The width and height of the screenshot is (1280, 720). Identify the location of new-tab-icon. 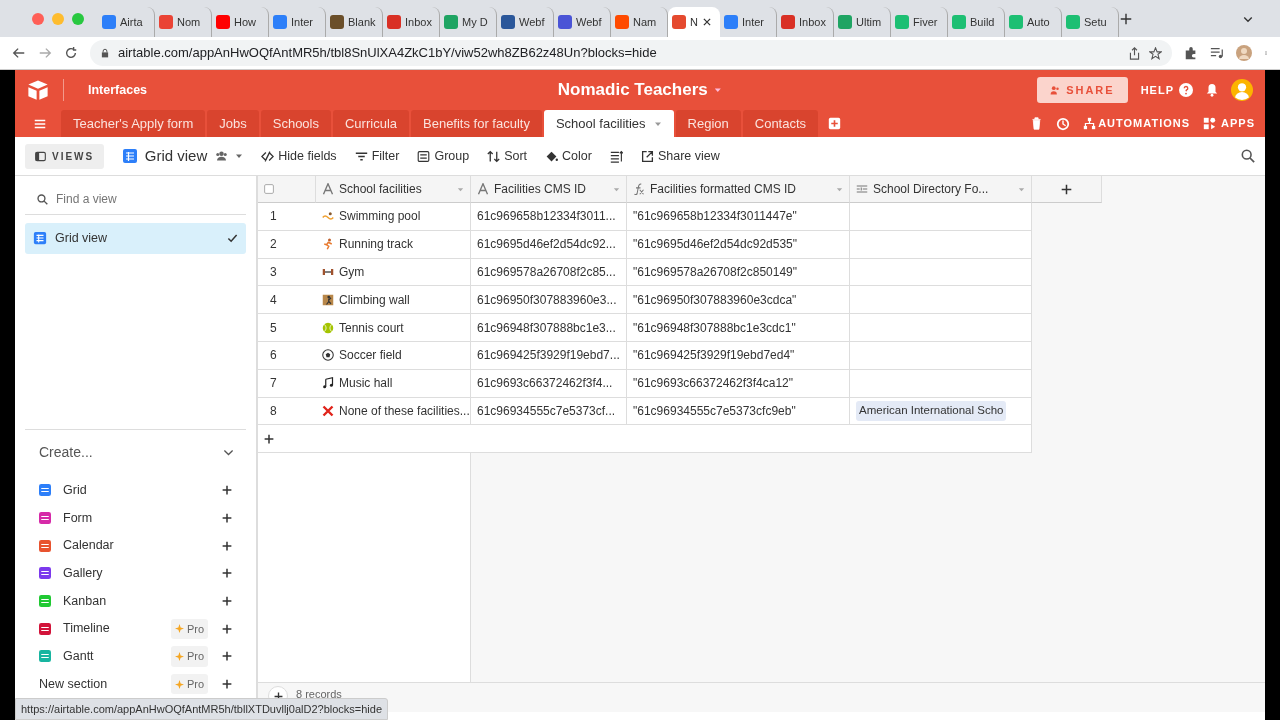
(1126, 18).